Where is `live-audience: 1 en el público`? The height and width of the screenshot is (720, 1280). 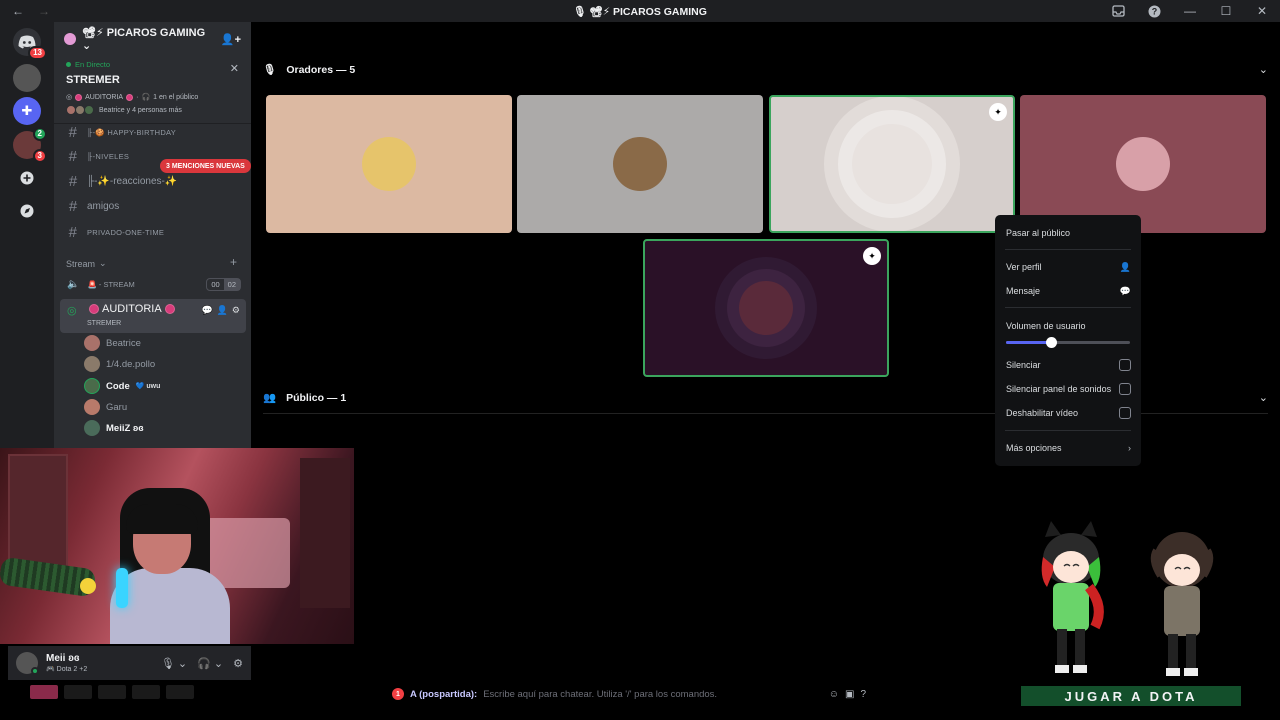
live-audience: 1 en el público is located at coordinates (176, 97).